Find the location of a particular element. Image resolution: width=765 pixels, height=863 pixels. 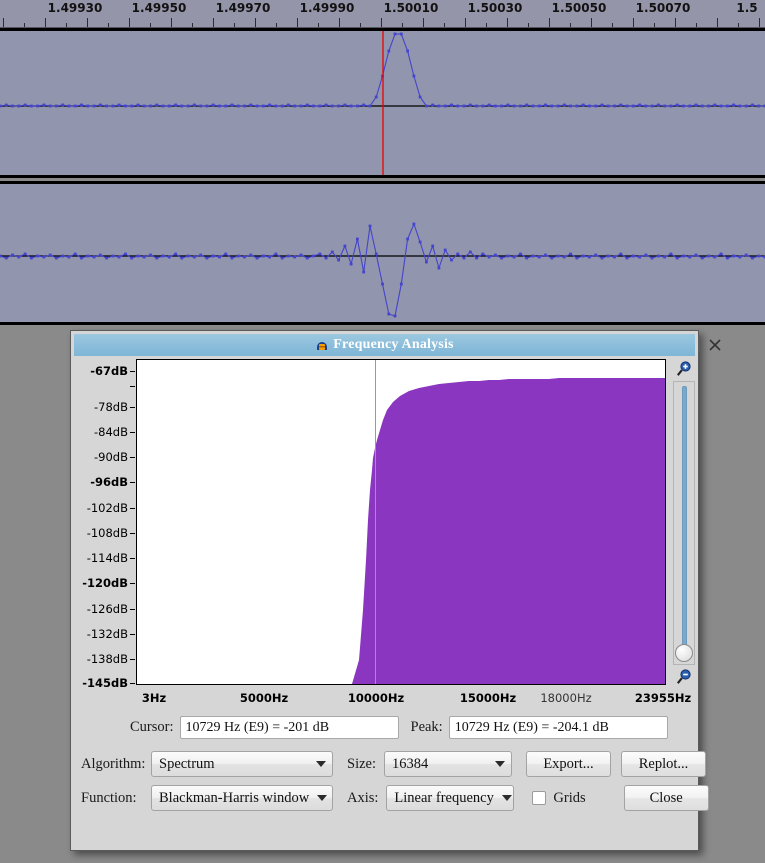

function-value: Blackman-Harris window is located at coordinates (234, 797).